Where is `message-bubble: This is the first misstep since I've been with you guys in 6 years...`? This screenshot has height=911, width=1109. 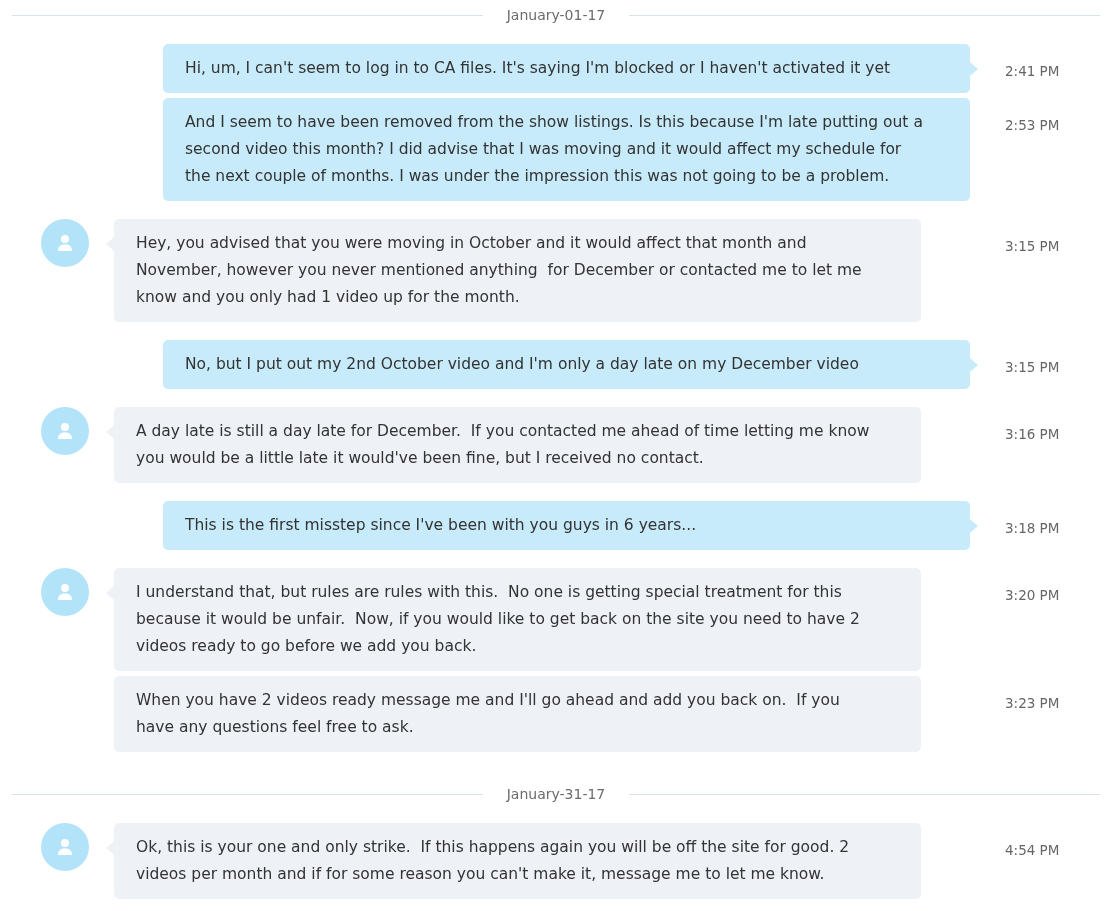
message-bubble: This is the first misstep since I've been with you guys in 6 years... is located at coordinates (566, 525).